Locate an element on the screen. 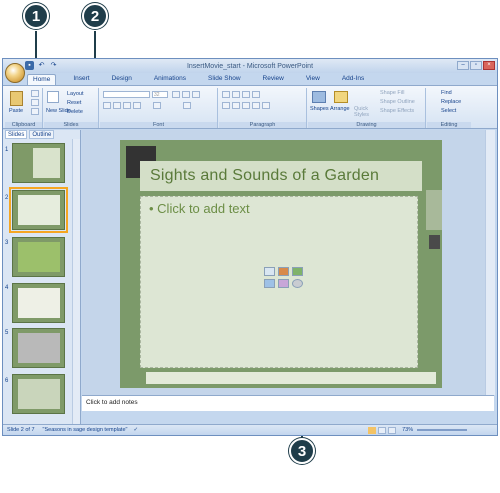 This screenshot has height=493, width=500. align-left-icon is located at coordinates (226, 105).